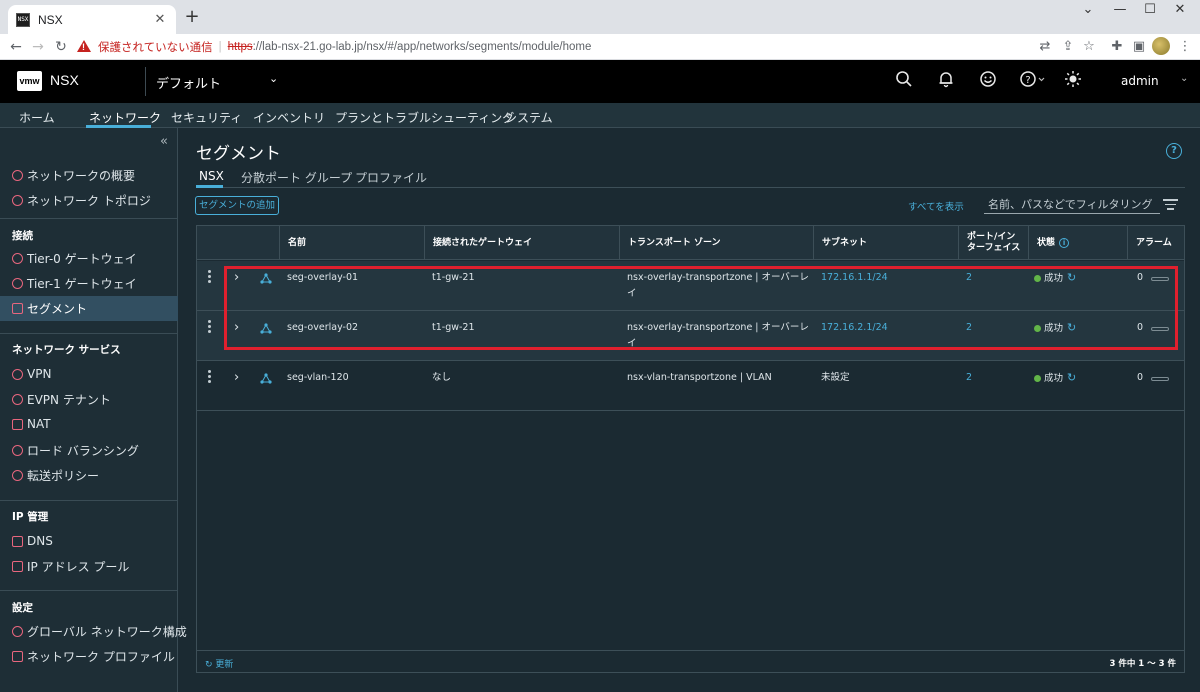 The width and height of the screenshot is (1200, 692). What do you see at coordinates (600, 17) in the screenshot?
I see `browser-tabbar: NSX NSX ✕ + ⌄ — ☐ ✕` at bounding box center [600, 17].